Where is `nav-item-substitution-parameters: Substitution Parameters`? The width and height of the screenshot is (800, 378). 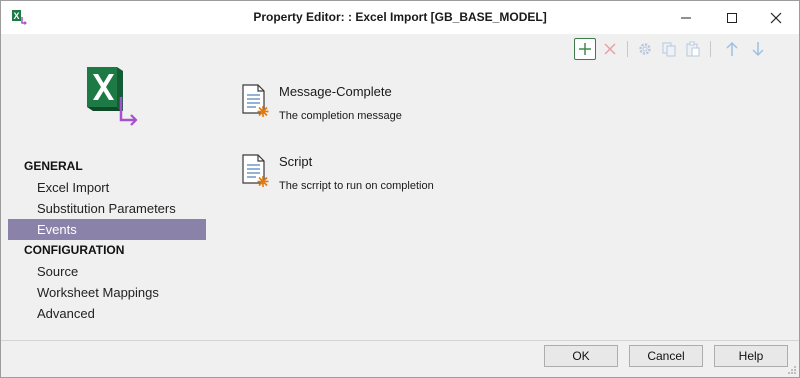
nav-item-substitution-parameters: Substitution Parameters is located at coordinates (107, 208).